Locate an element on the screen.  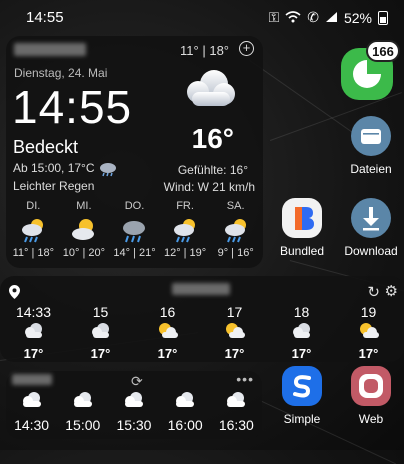
status-bar: 14:55 ⚿ ✆ 52% is located at coordinates (202, 18).